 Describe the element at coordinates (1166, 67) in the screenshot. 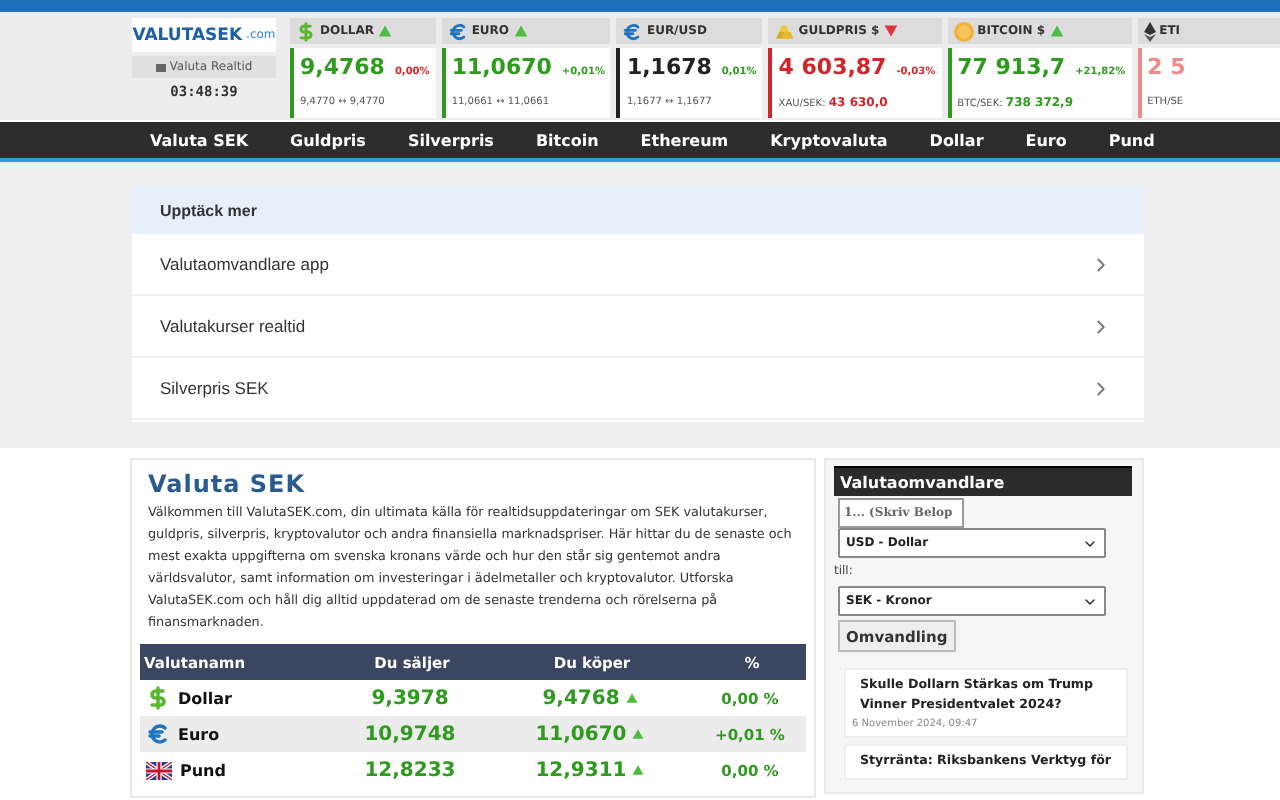

I see `ticker-price: 2 5` at that location.